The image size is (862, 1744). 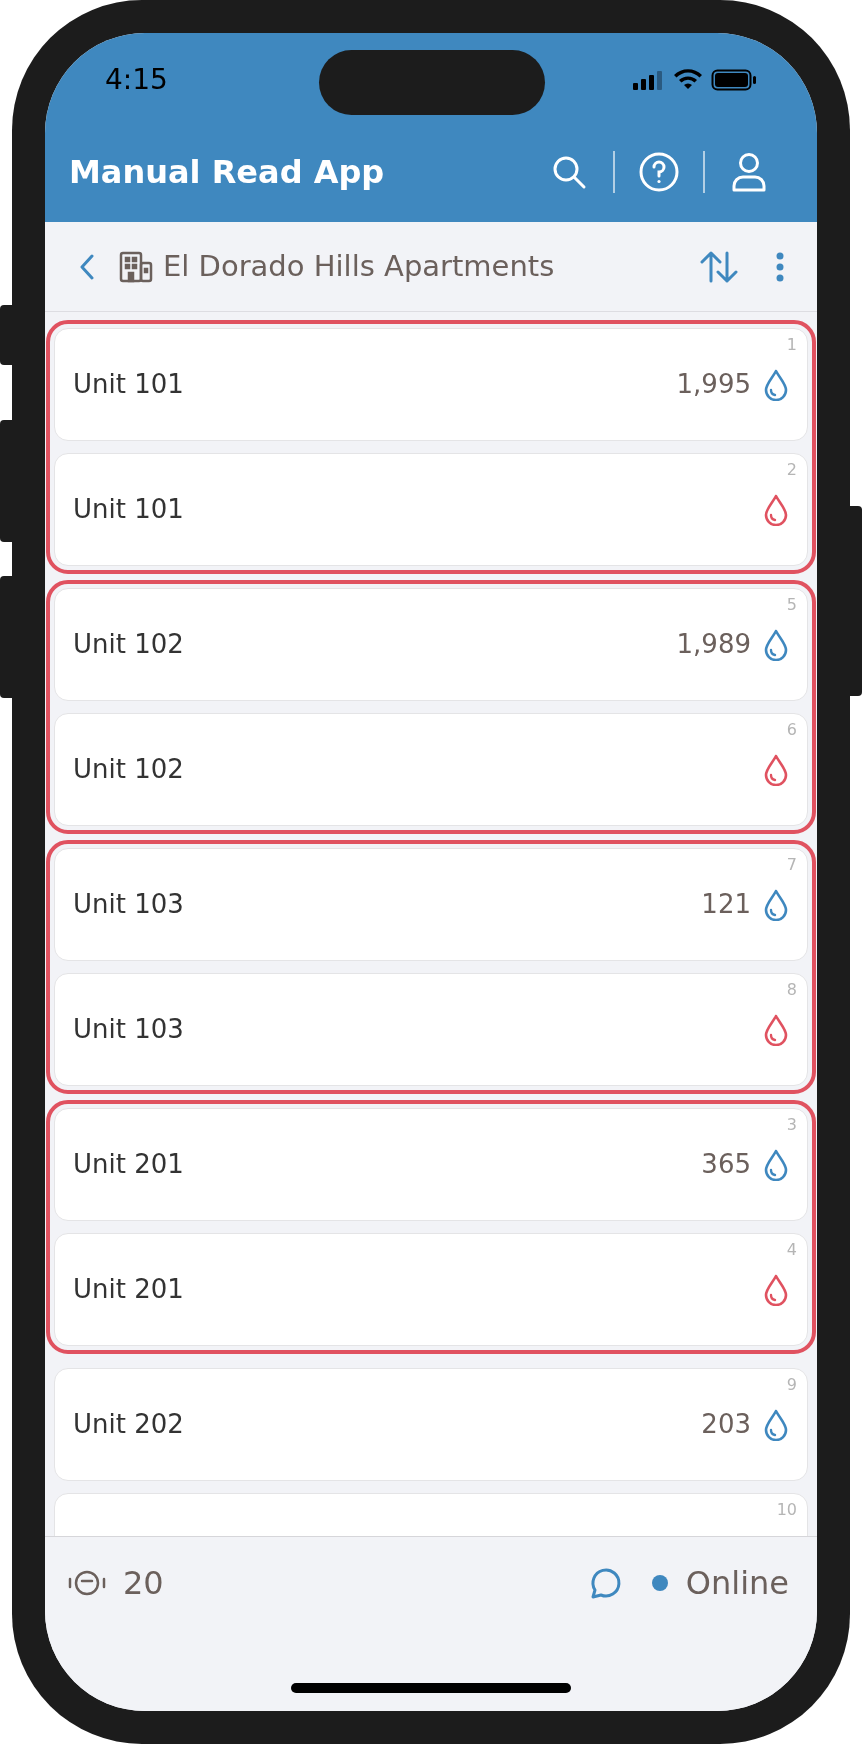 I want to click on sequence-number: 4, so click(x=791, y=1250).